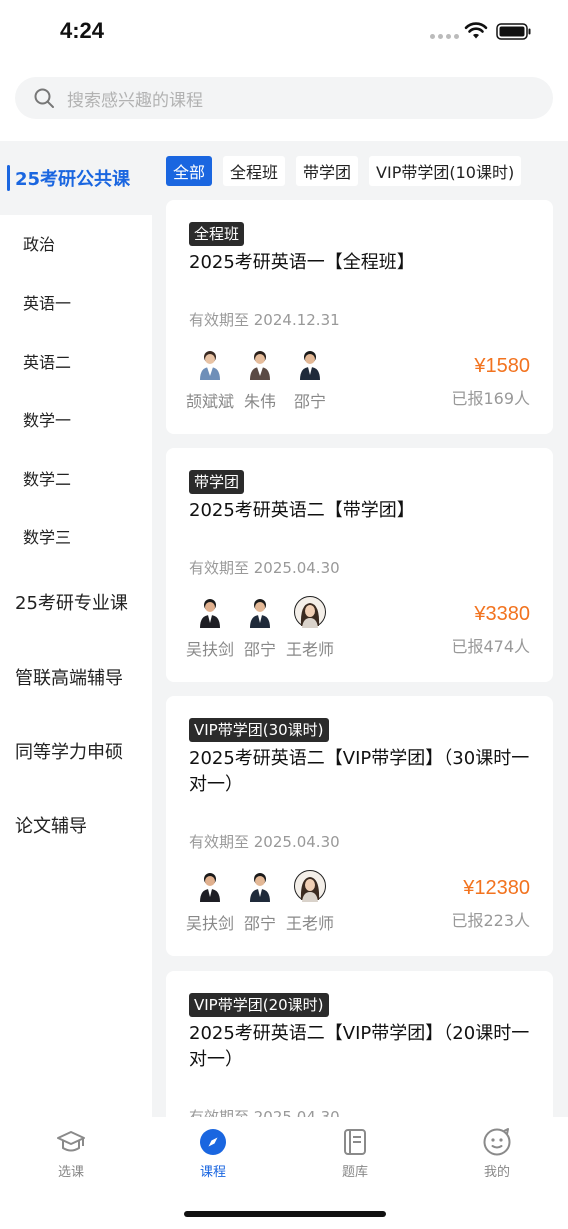 Image resolution: width=568 pixels, height=1229 pixels. Describe the element at coordinates (73, 179) in the screenshot. I see `sidebar-item-label: 25考研公共课` at that location.